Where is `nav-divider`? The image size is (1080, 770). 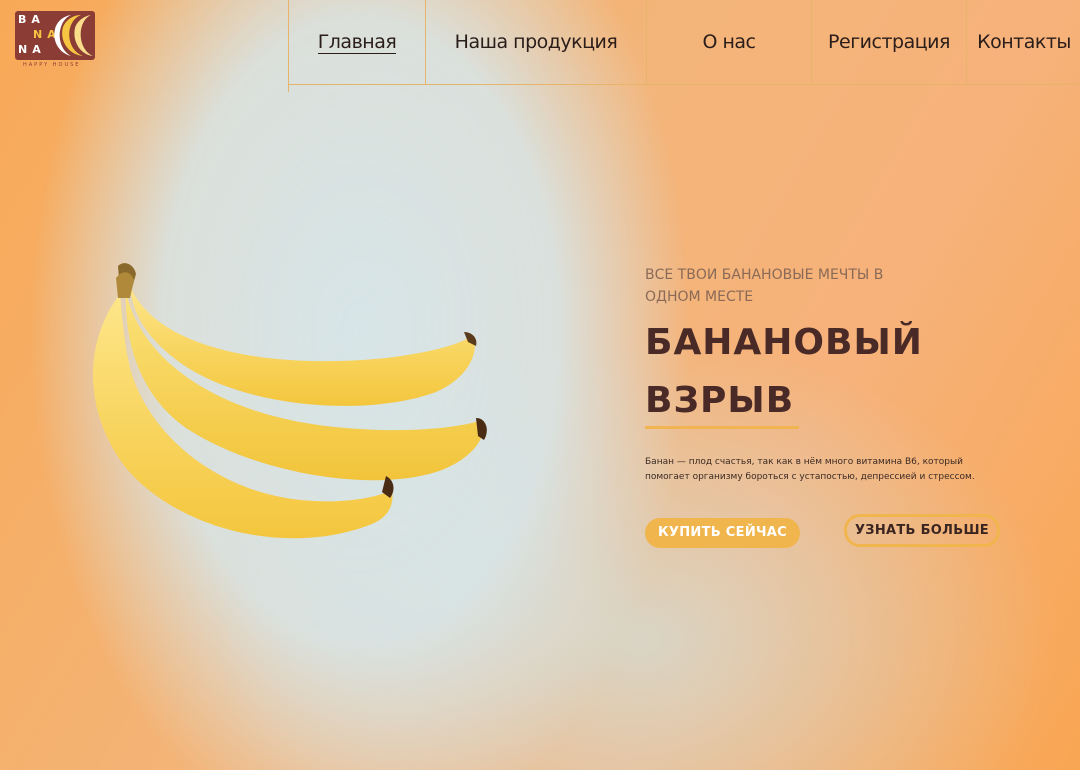
nav-divider is located at coordinates (288, 88).